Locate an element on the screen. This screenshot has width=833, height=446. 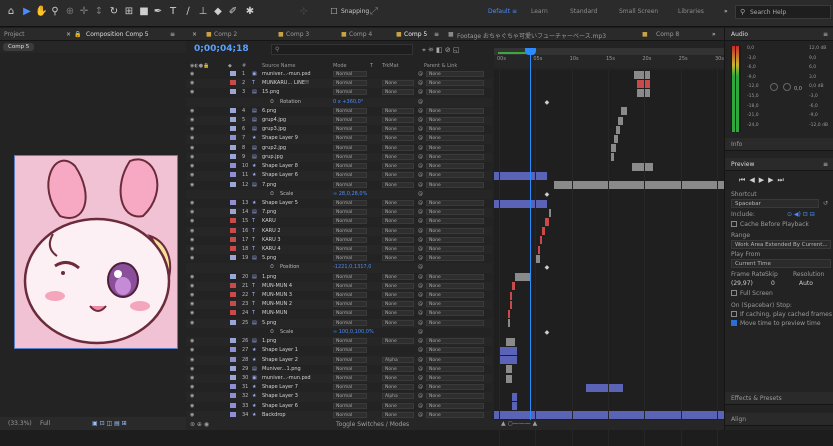
property-value: 0 x +360,0° is located at coordinates (348, 102).